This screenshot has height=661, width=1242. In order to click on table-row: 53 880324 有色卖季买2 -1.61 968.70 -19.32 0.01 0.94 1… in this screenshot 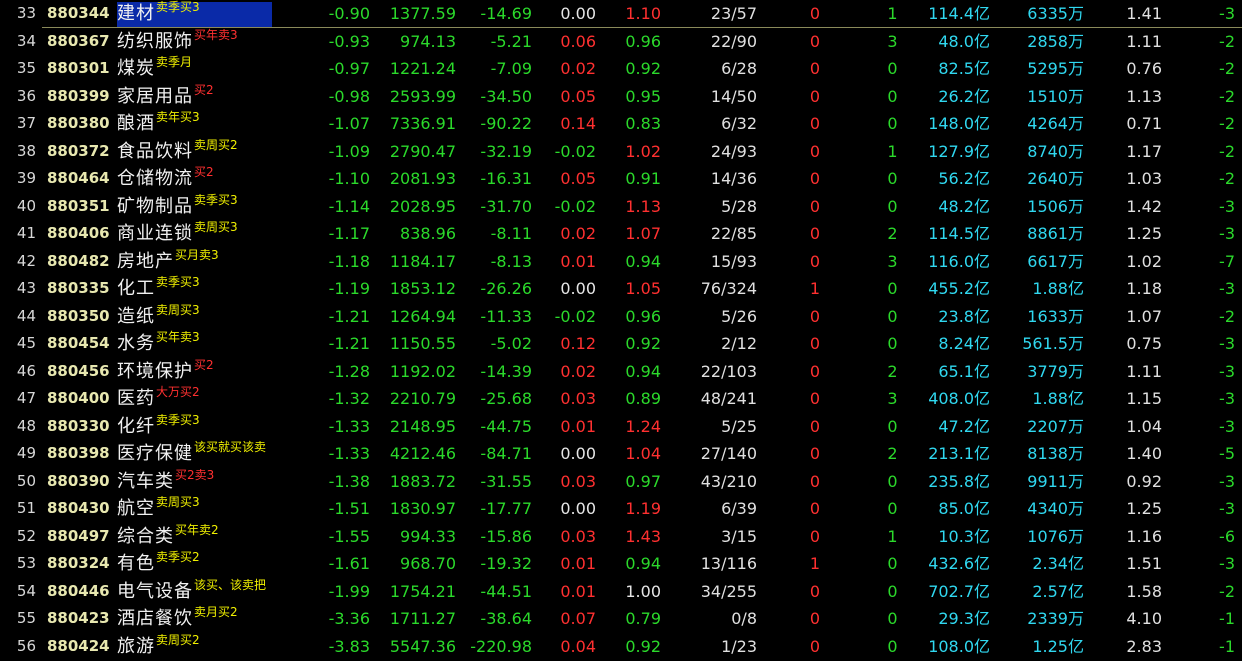, I will do `click(621, 564)`.